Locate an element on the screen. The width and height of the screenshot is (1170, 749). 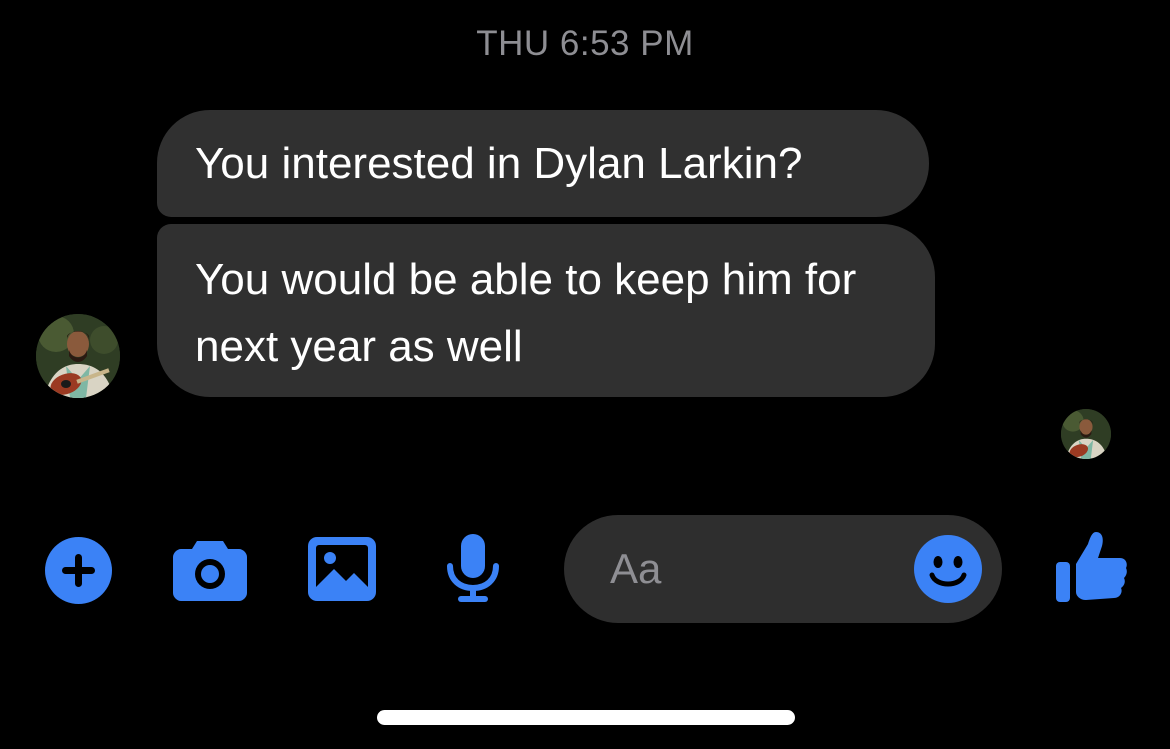
add-attachment-button is located at coordinates (78, 570).